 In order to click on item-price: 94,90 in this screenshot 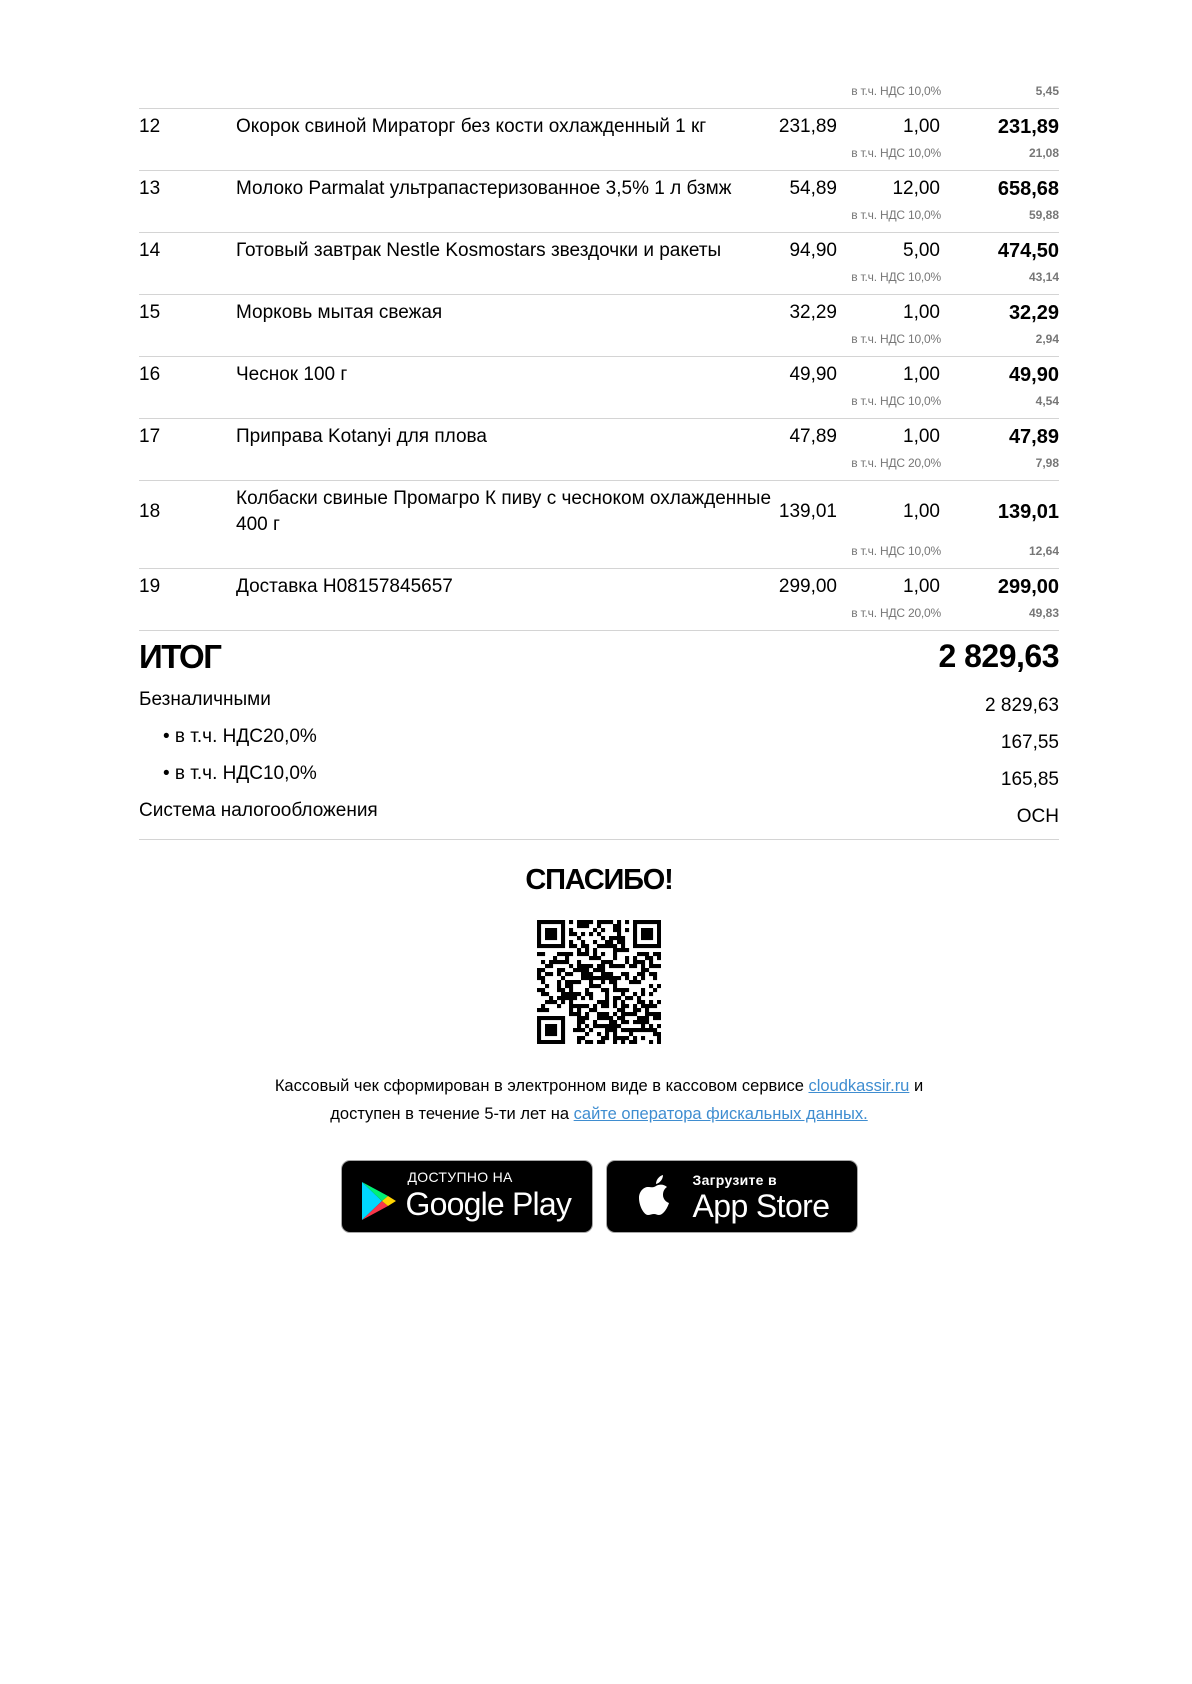, I will do `click(813, 250)`.